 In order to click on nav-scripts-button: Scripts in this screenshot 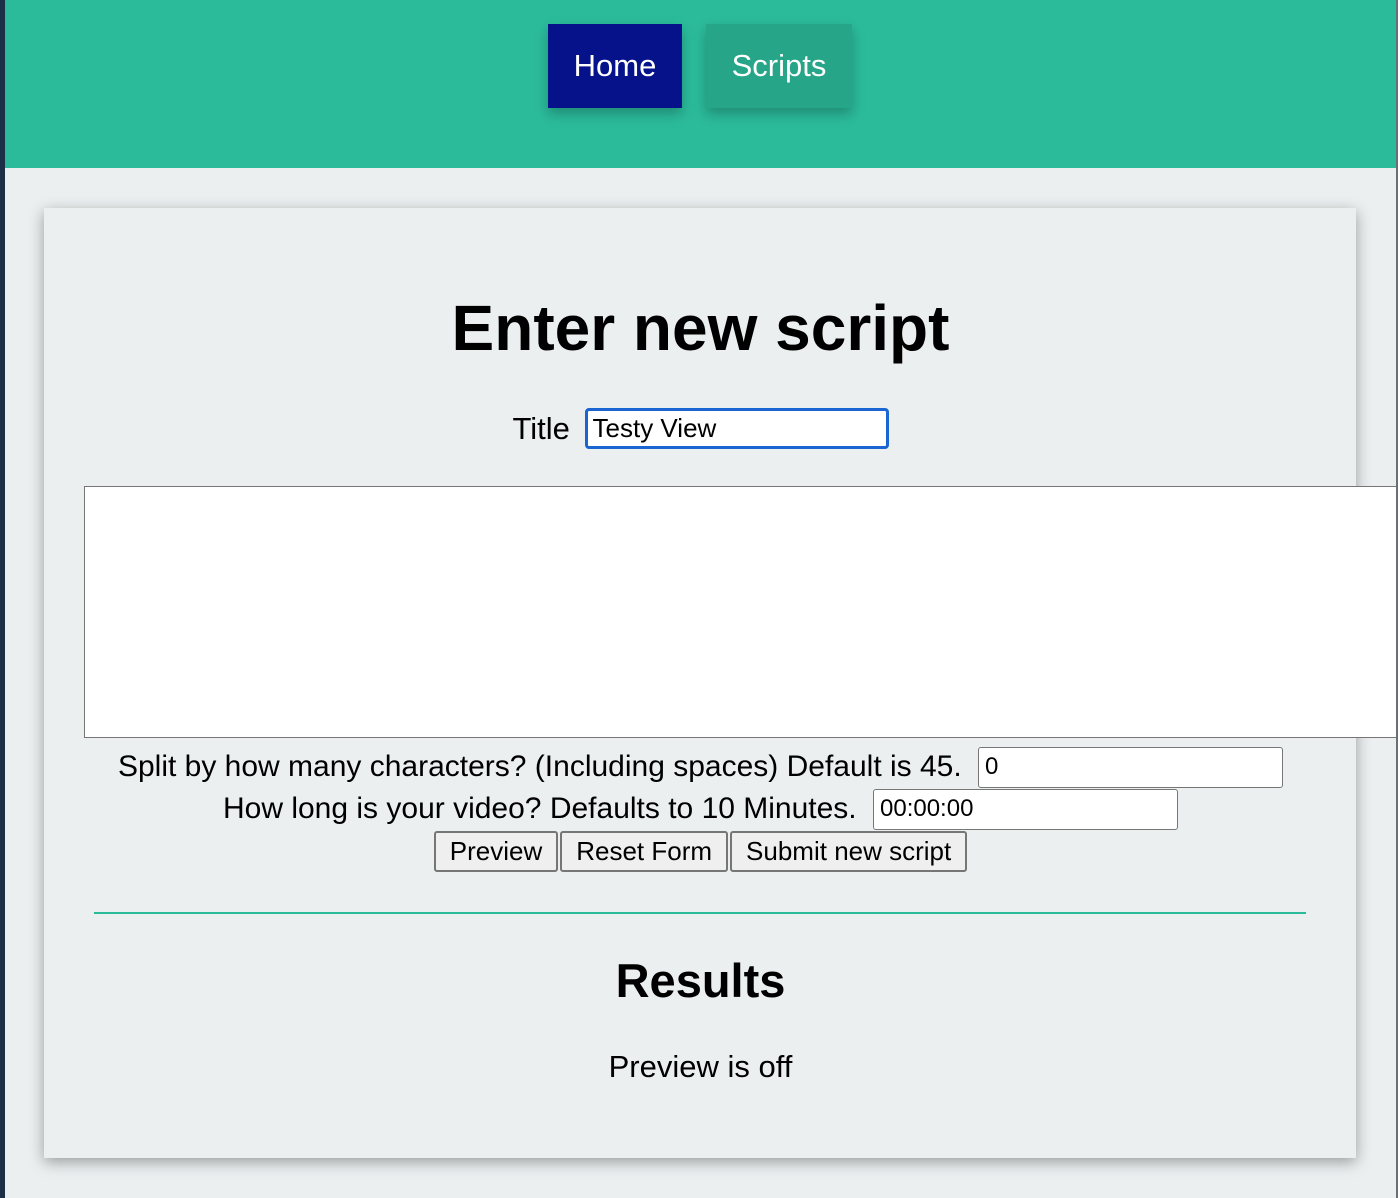, I will do `click(779, 66)`.